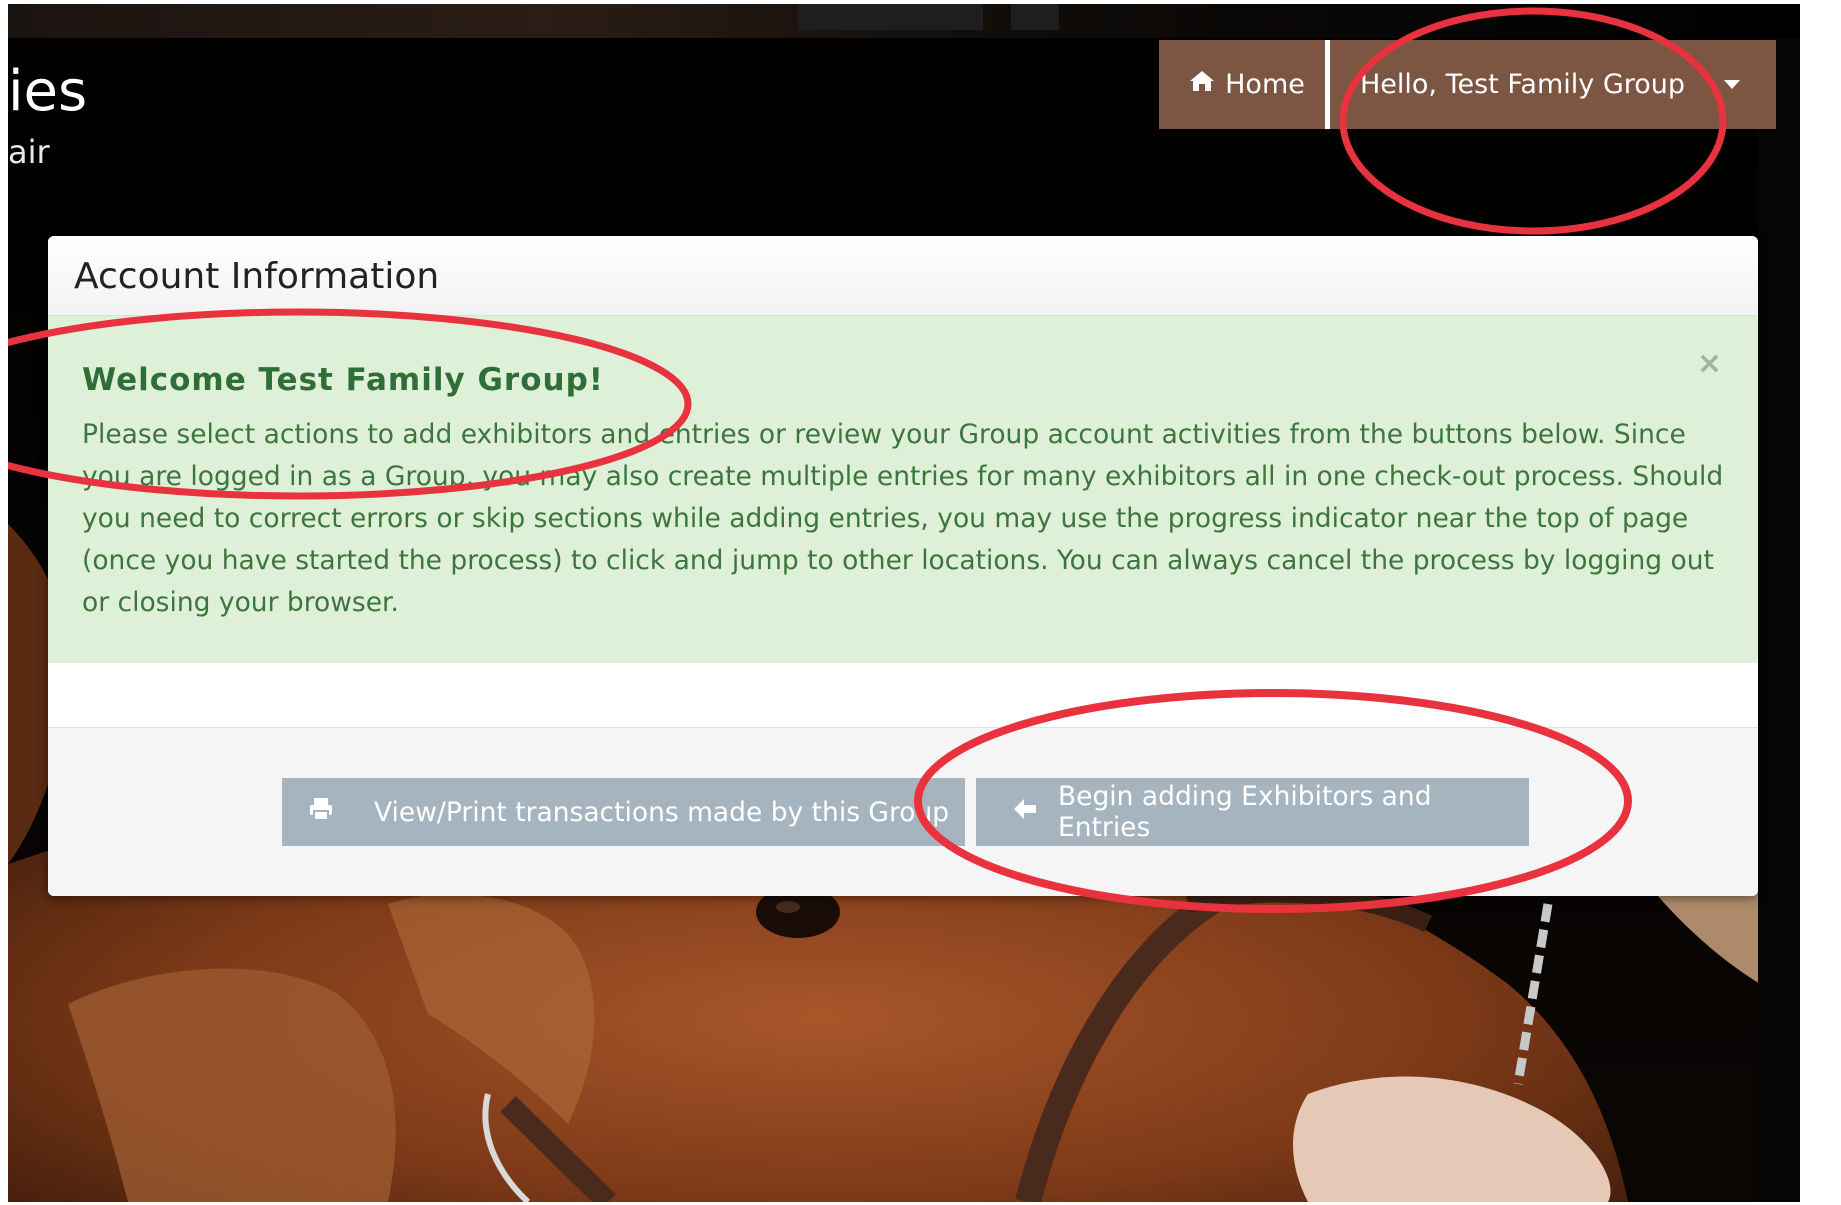 This screenshot has width=1841, height=1205. What do you see at coordinates (903, 276) in the screenshot?
I see `panel-title: Account Information` at bounding box center [903, 276].